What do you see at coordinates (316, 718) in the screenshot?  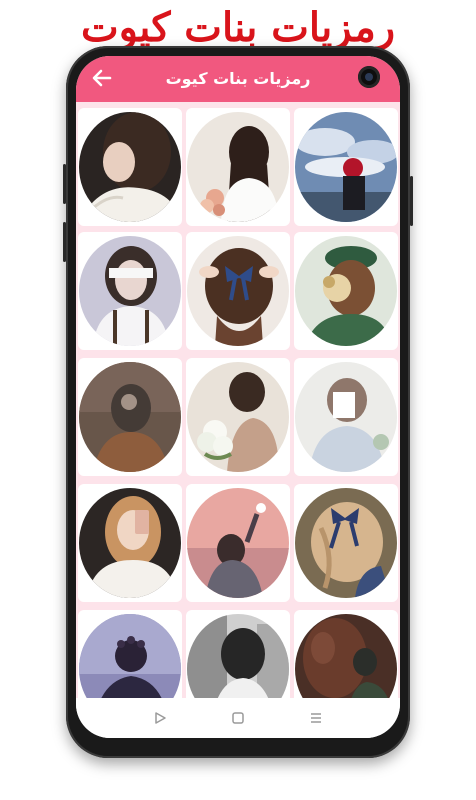 I see `recents-menu-icon` at bounding box center [316, 718].